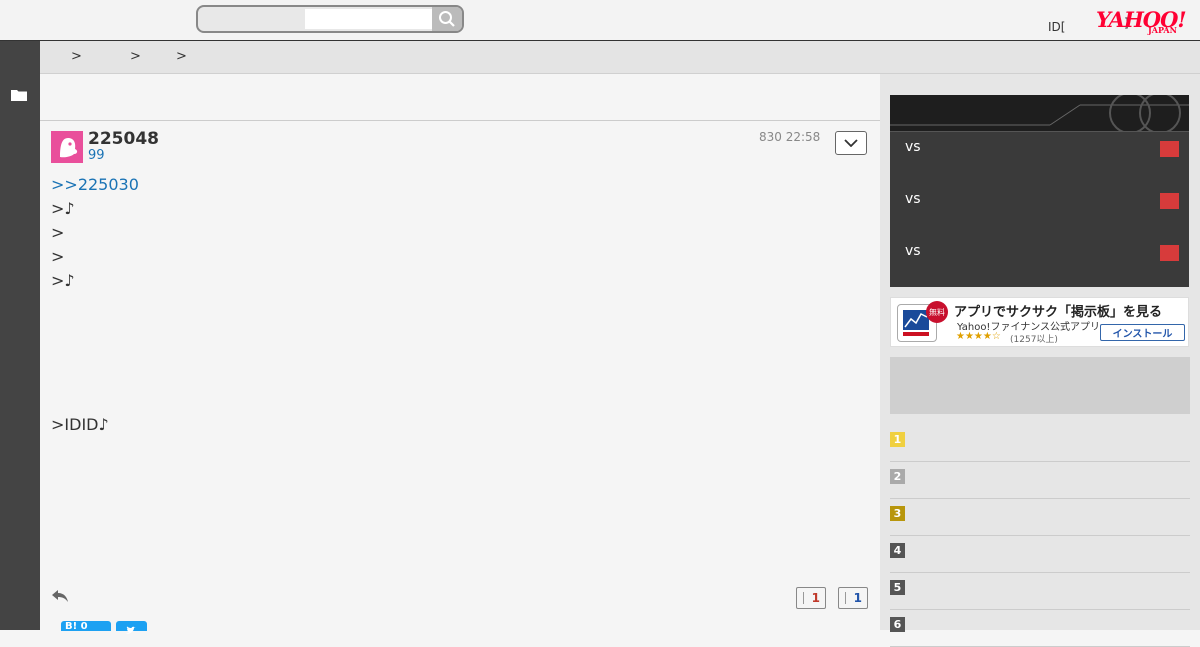 Image resolution: width=1200 pixels, height=647 pixels. What do you see at coordinates (897, 587) in the screenshot?
I see `rank-number: 5` at bounding box center [897, 587].